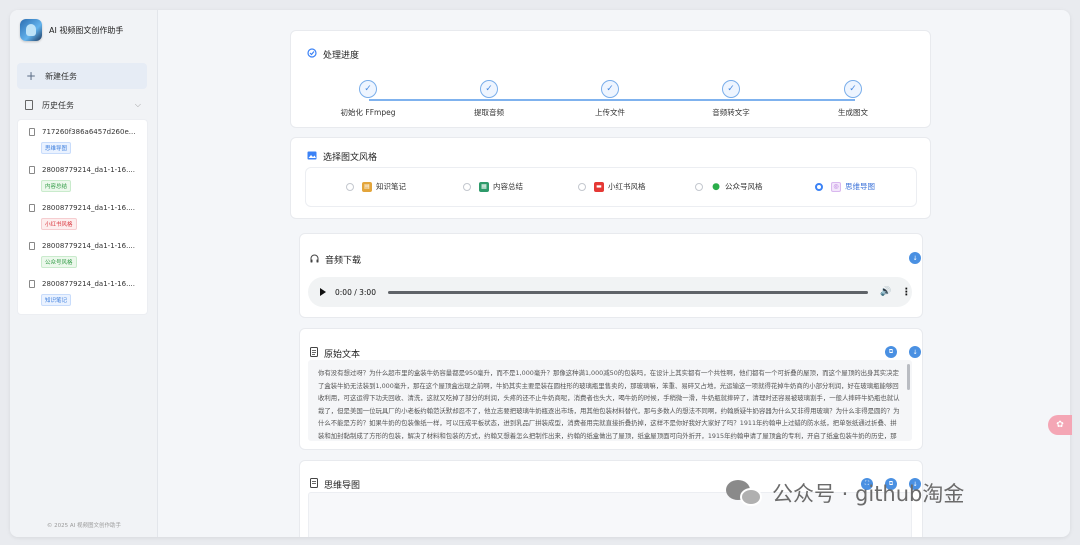 The width and height of the screenshot is (1080, 545). Describe the element at coordinates (891, 352) in the screenshot. I see `copy-icon: ⧉` at that location.